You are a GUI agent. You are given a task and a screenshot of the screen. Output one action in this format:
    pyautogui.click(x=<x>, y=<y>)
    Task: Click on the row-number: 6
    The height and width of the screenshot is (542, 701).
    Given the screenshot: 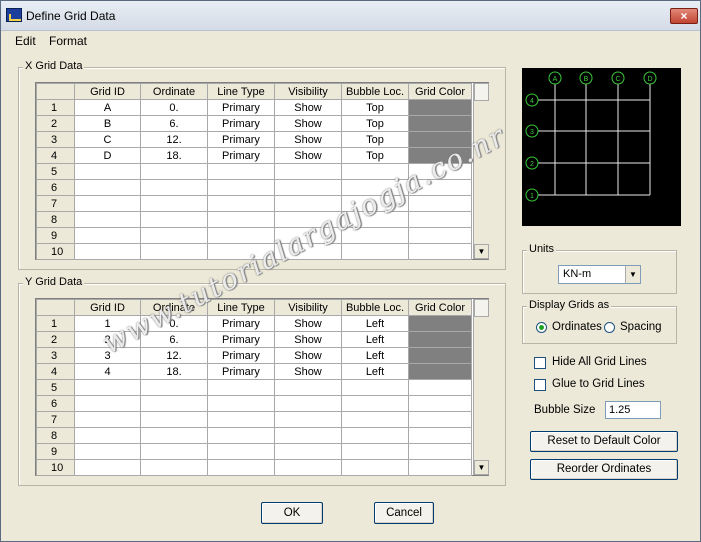 What is the action you would take?
    pyautogui.click(x=55, y=187)
    